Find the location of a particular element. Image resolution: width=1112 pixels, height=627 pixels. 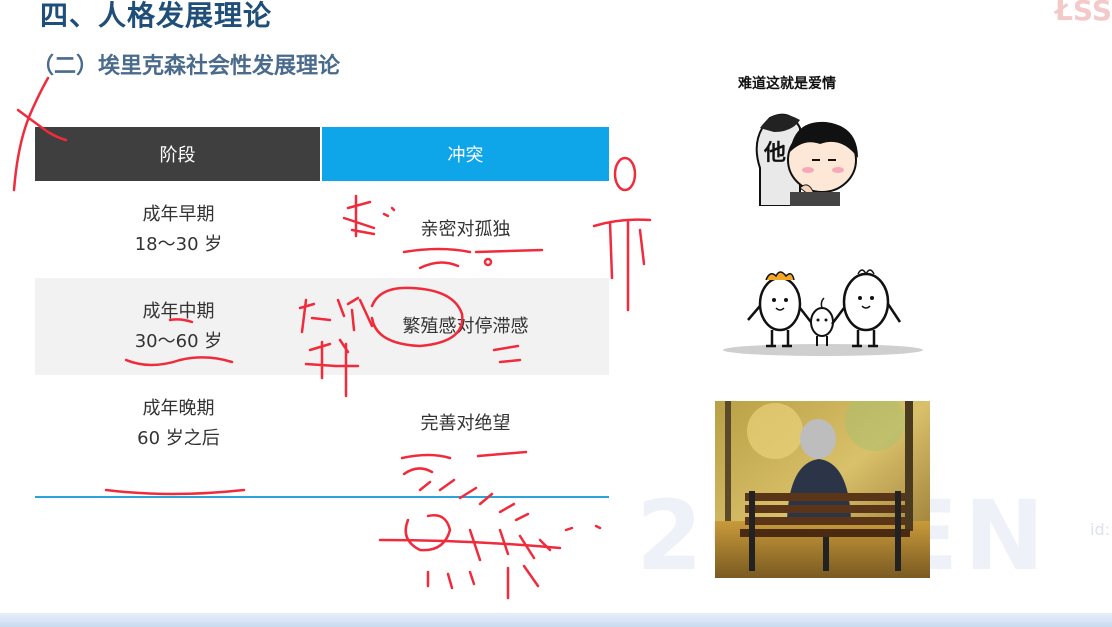

table-header-row: 阶段 冲突 is located at coordinates (322, 154).